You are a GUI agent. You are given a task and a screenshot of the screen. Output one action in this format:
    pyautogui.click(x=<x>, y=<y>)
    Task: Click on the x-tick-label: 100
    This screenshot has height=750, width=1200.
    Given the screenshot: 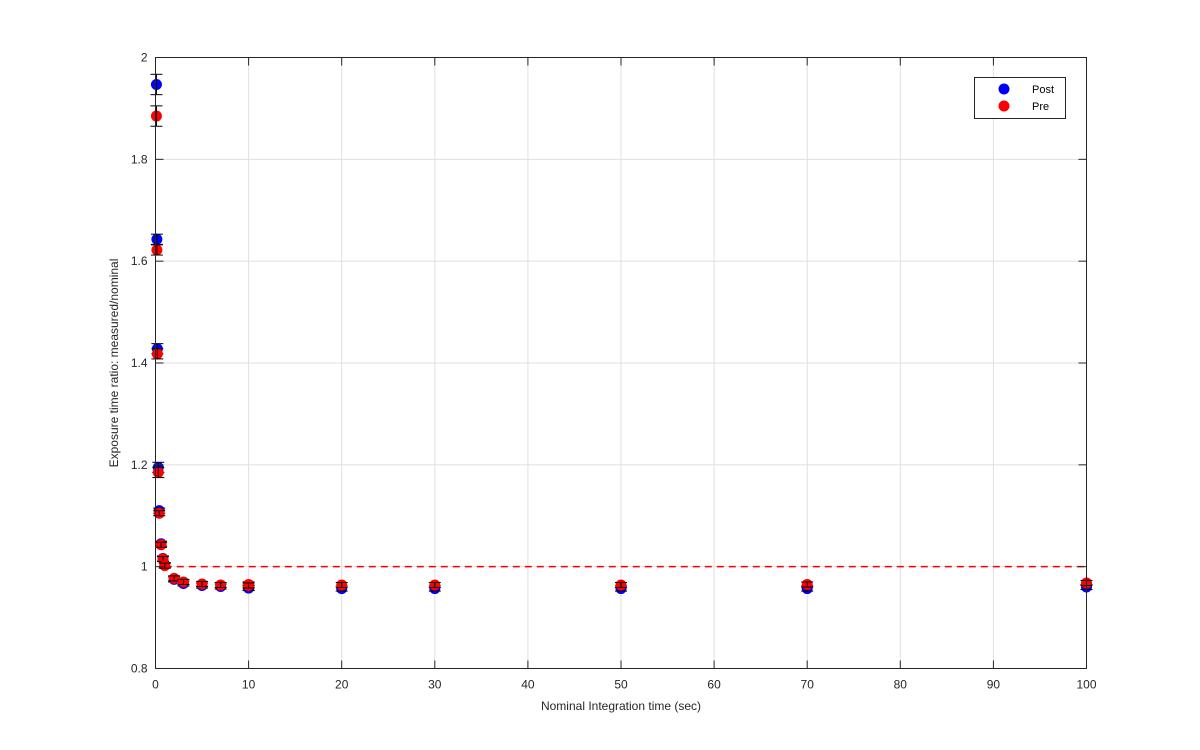 What is the action you would take?
    pyautogui.click(x=1086, y=685)
    